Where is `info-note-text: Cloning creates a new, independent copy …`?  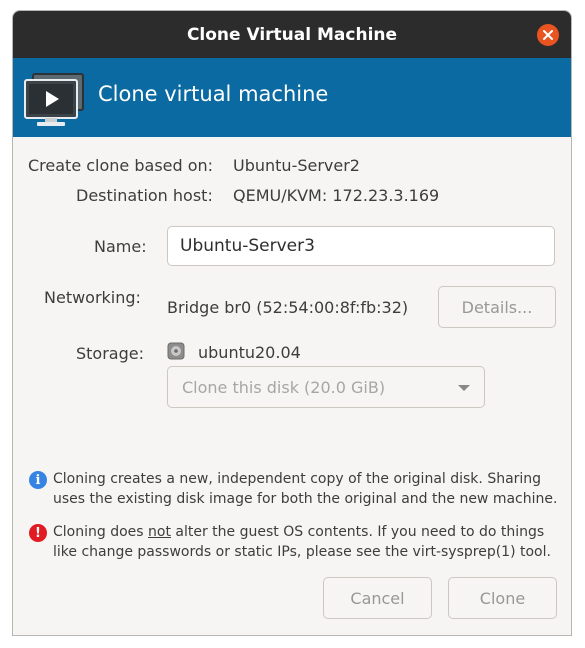
info-note-text: Cloning creates a new, independent copy … is located at coordinates (305, 489).